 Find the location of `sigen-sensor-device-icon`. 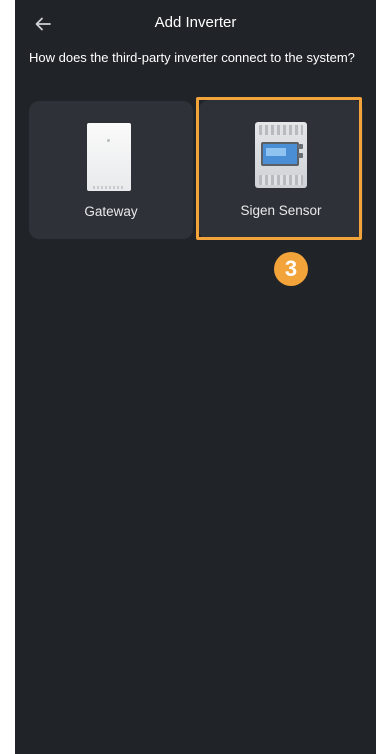

sigen-sensor-device-icon is located at coordinates (281, 155).